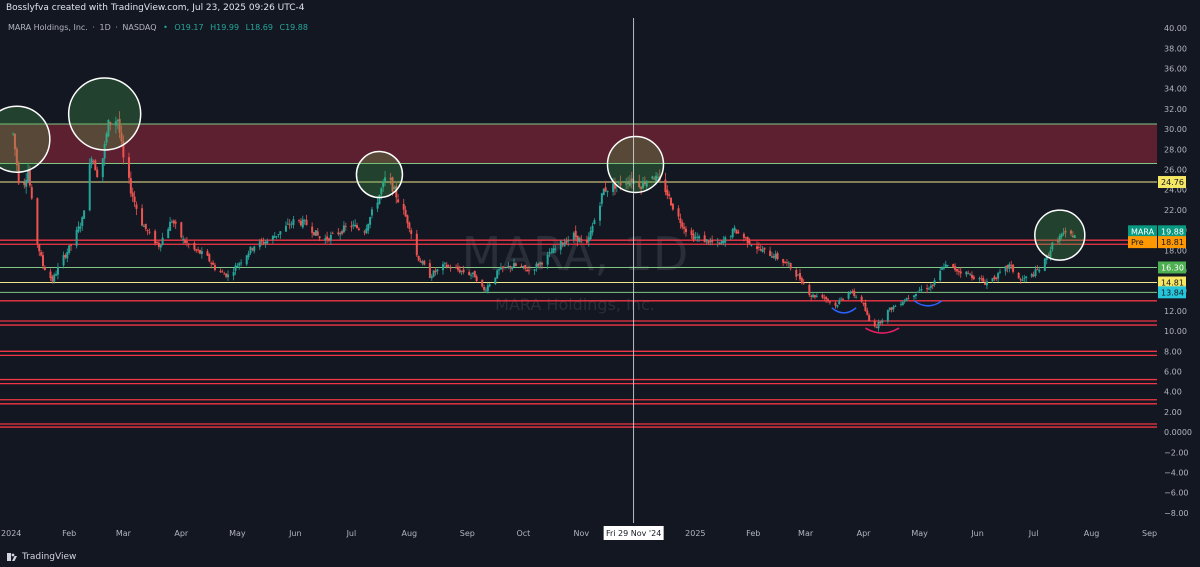 The image size is (1200, 567). Describe the element at coordinates (1175, 149) in the screenshot. I see `y-tick-label: 28.00` at that location.